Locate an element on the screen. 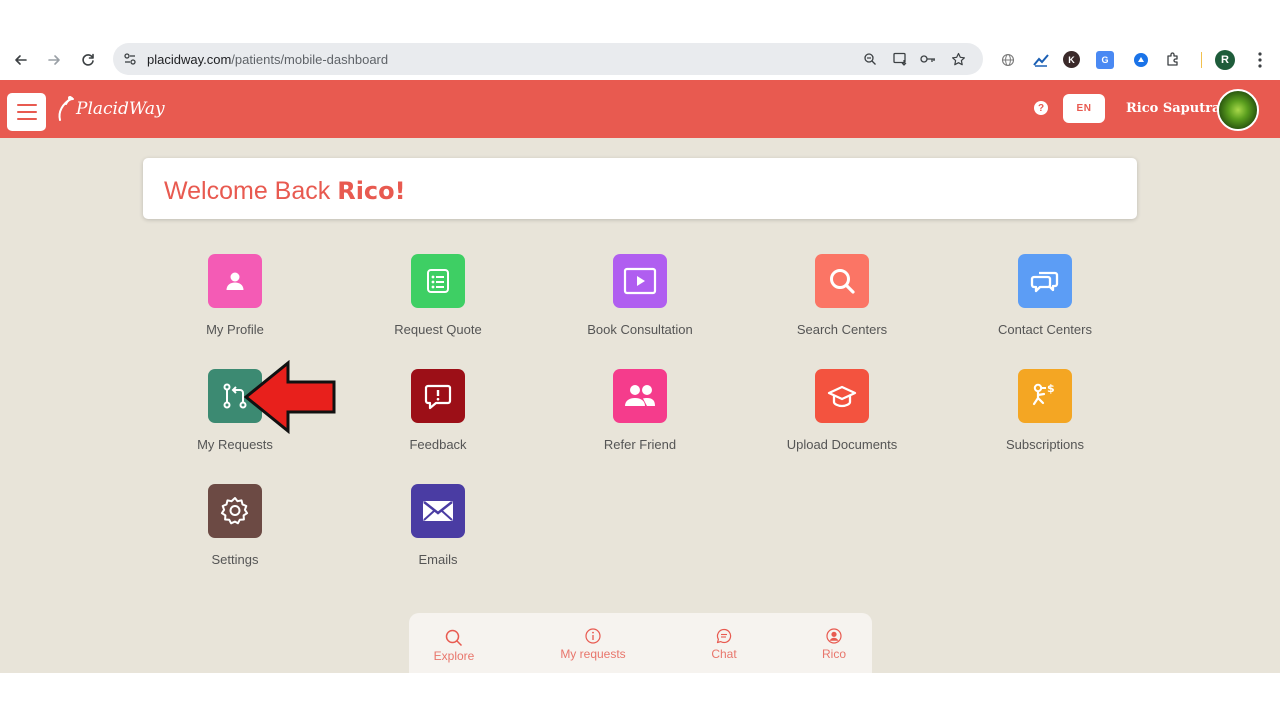 The height and width of the screenshot is (720, 1280). forward-arrow-icon is located at coordinates (54, 60).